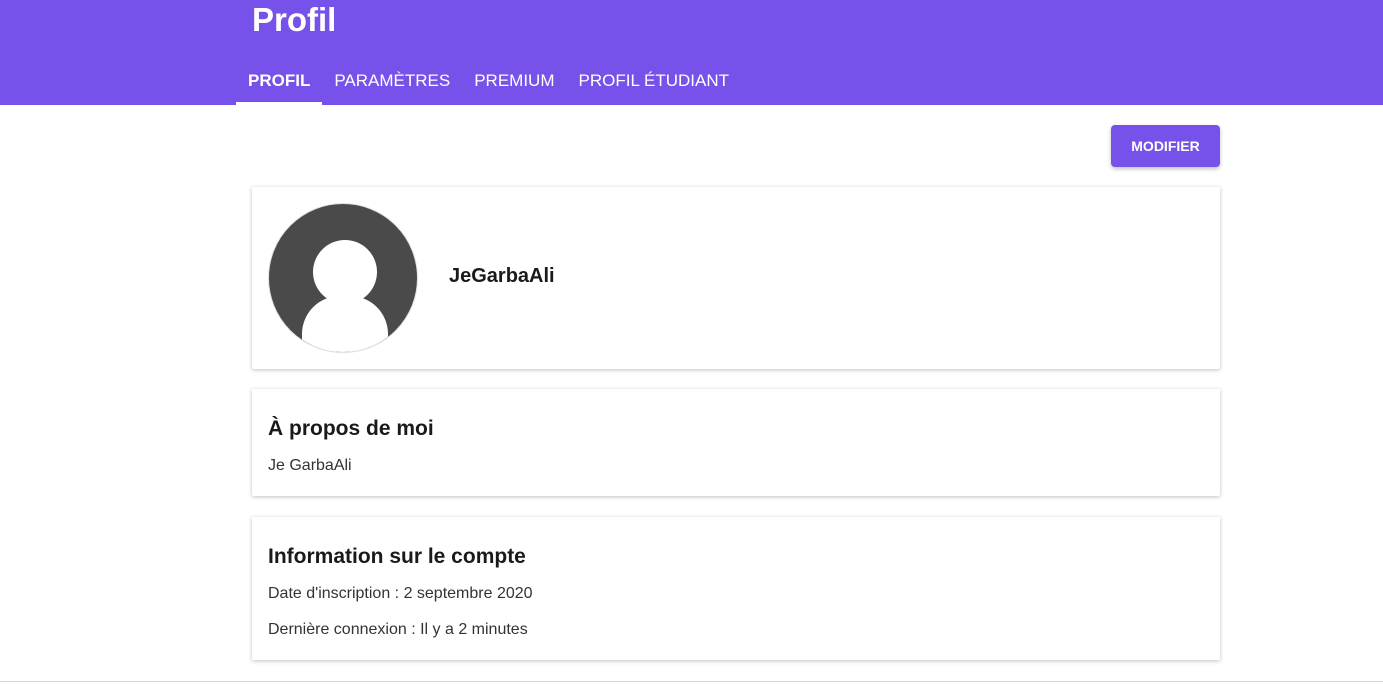 The image size is (1383, 689). What do you see at coordinates (351, 428) in the screenshot?
I see `about-title: À propos de moi` at bounding box center [351, 428].